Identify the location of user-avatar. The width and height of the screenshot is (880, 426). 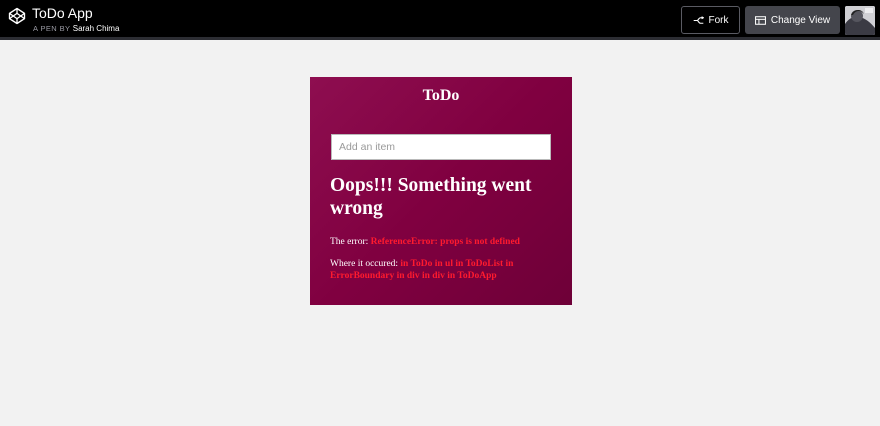
(860, 20).